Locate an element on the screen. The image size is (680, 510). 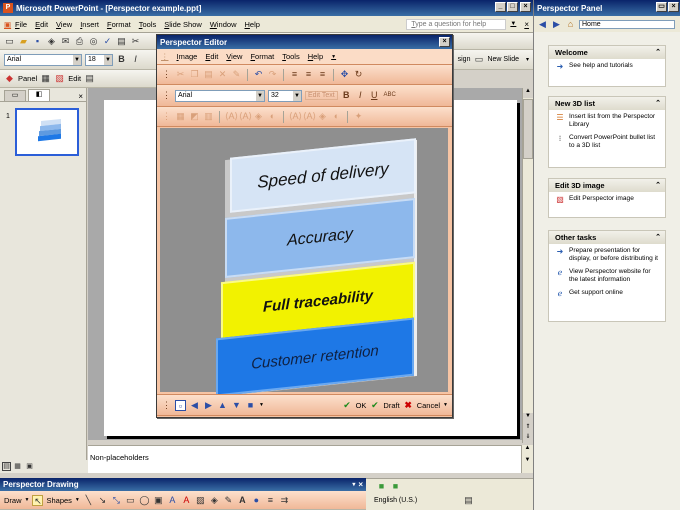
menu-file: File is located at coordinates (21, 24).